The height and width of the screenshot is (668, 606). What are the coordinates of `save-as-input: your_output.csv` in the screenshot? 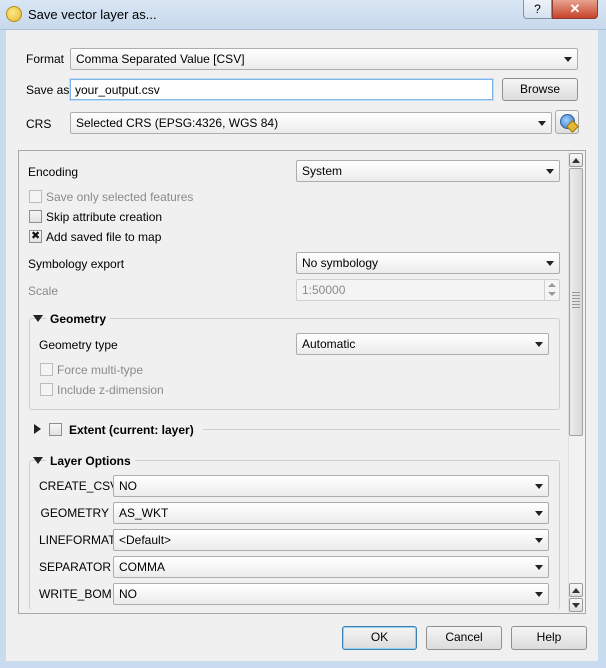 It's located at (281, 89).